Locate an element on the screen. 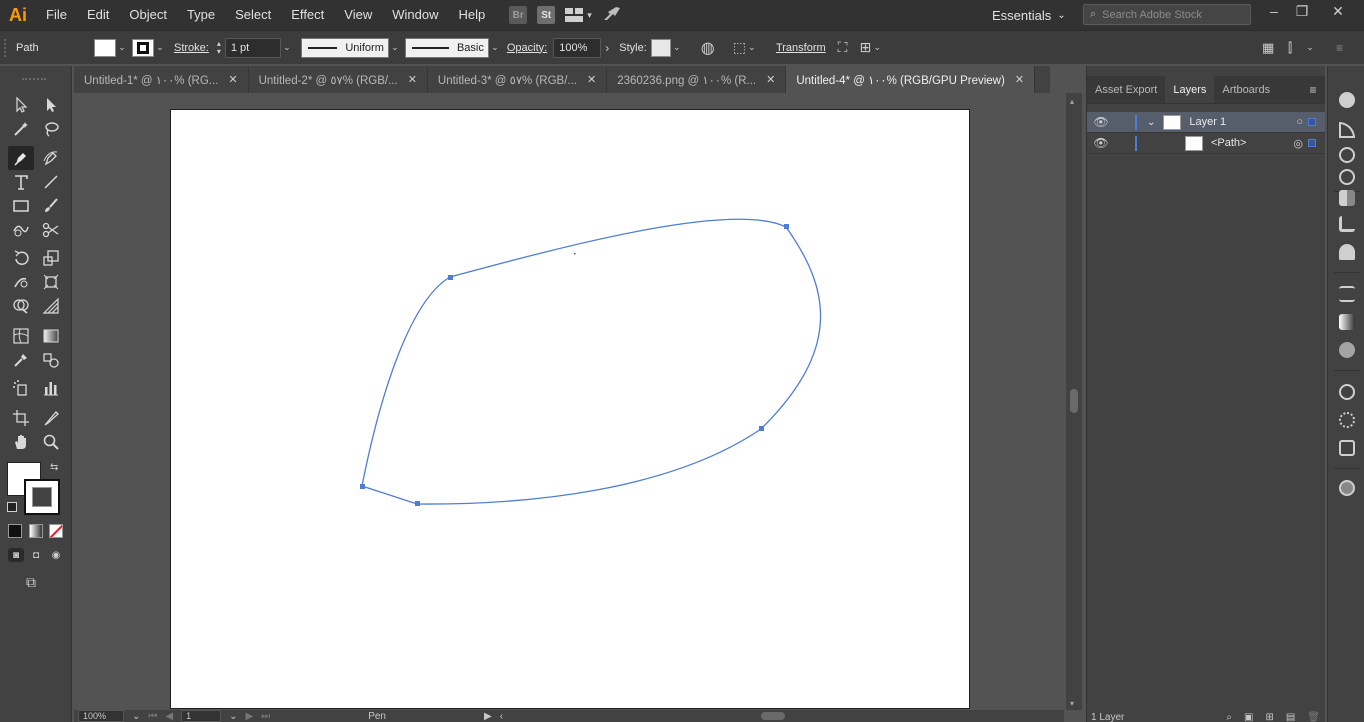 This screenshot has height=722, width=1364. search-panel-icon is located at coordinates (1347, 177).